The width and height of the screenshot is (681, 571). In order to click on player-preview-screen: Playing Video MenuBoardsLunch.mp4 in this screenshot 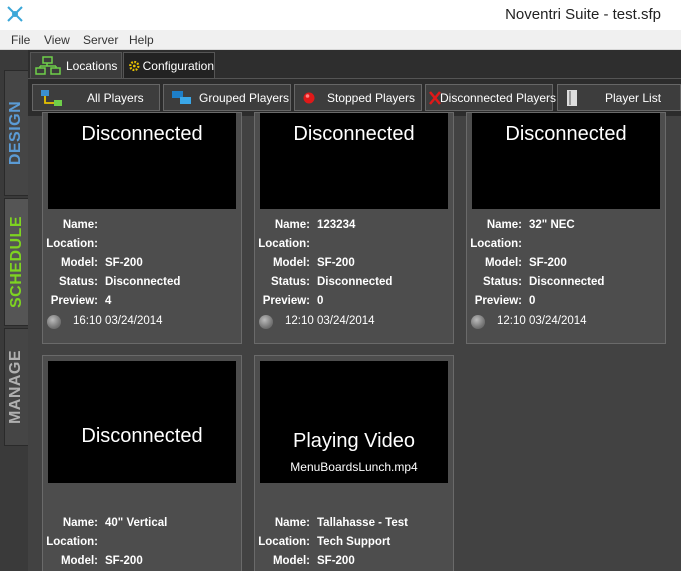, I will do `click(354, 422)`.